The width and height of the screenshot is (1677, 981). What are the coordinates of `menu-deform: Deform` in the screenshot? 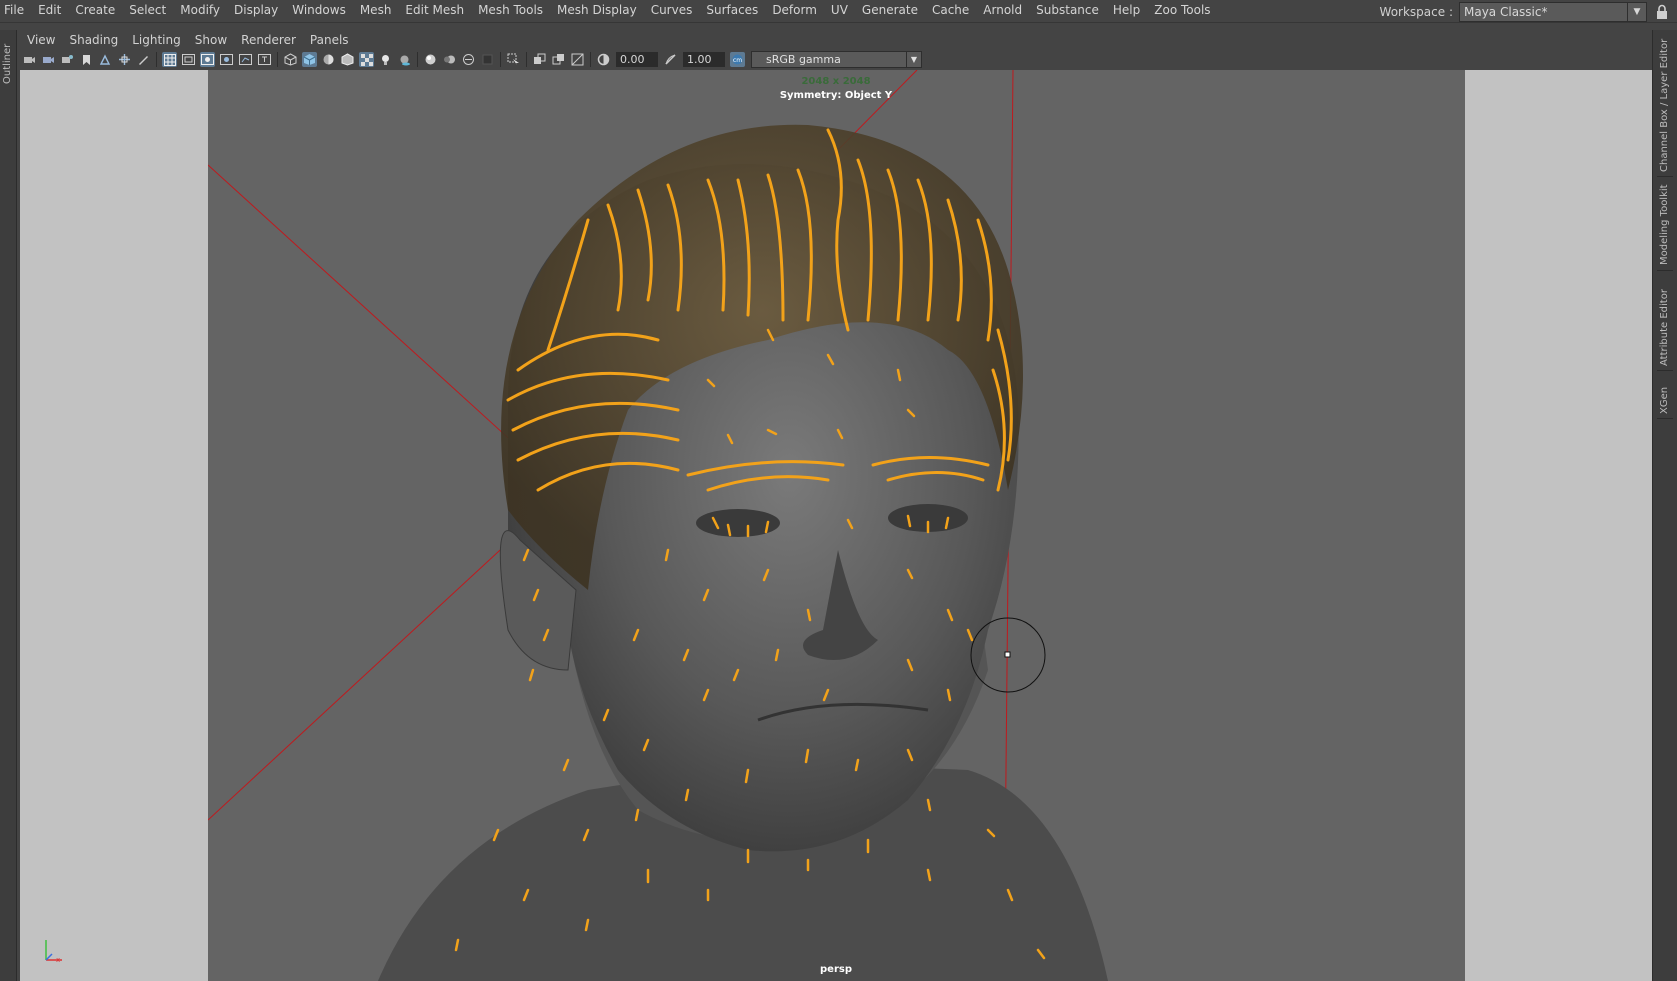 It's located at (794, 11).